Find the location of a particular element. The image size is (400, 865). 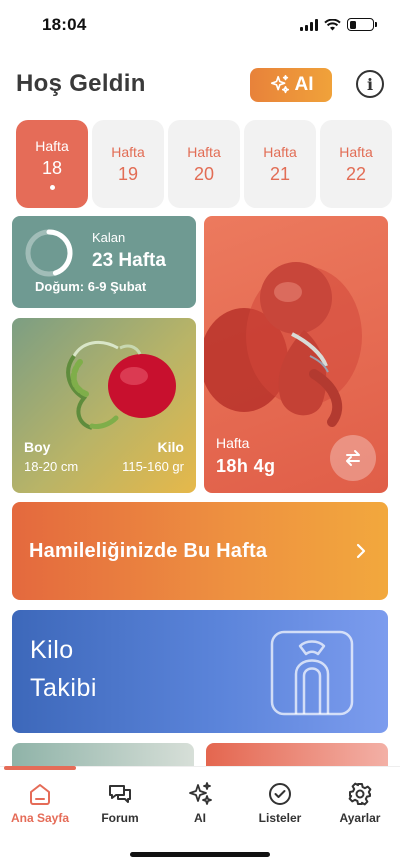

size-labels: Boy Kilo is located at coordinates (104, 447).